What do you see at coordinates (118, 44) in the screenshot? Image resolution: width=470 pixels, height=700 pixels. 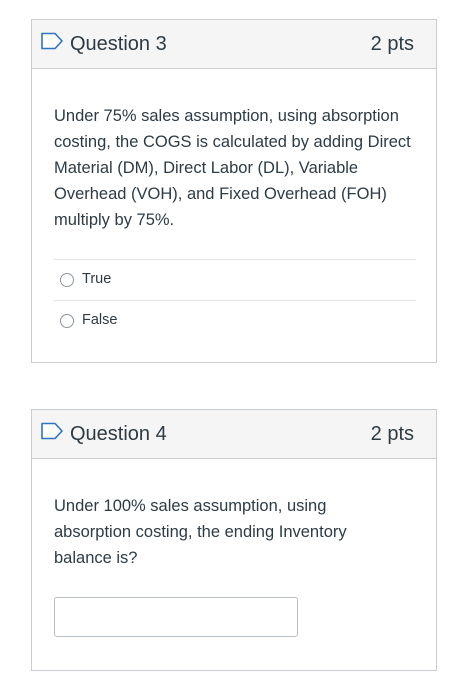 I see `question-title: Question 3` at bounding box center [118, 44].